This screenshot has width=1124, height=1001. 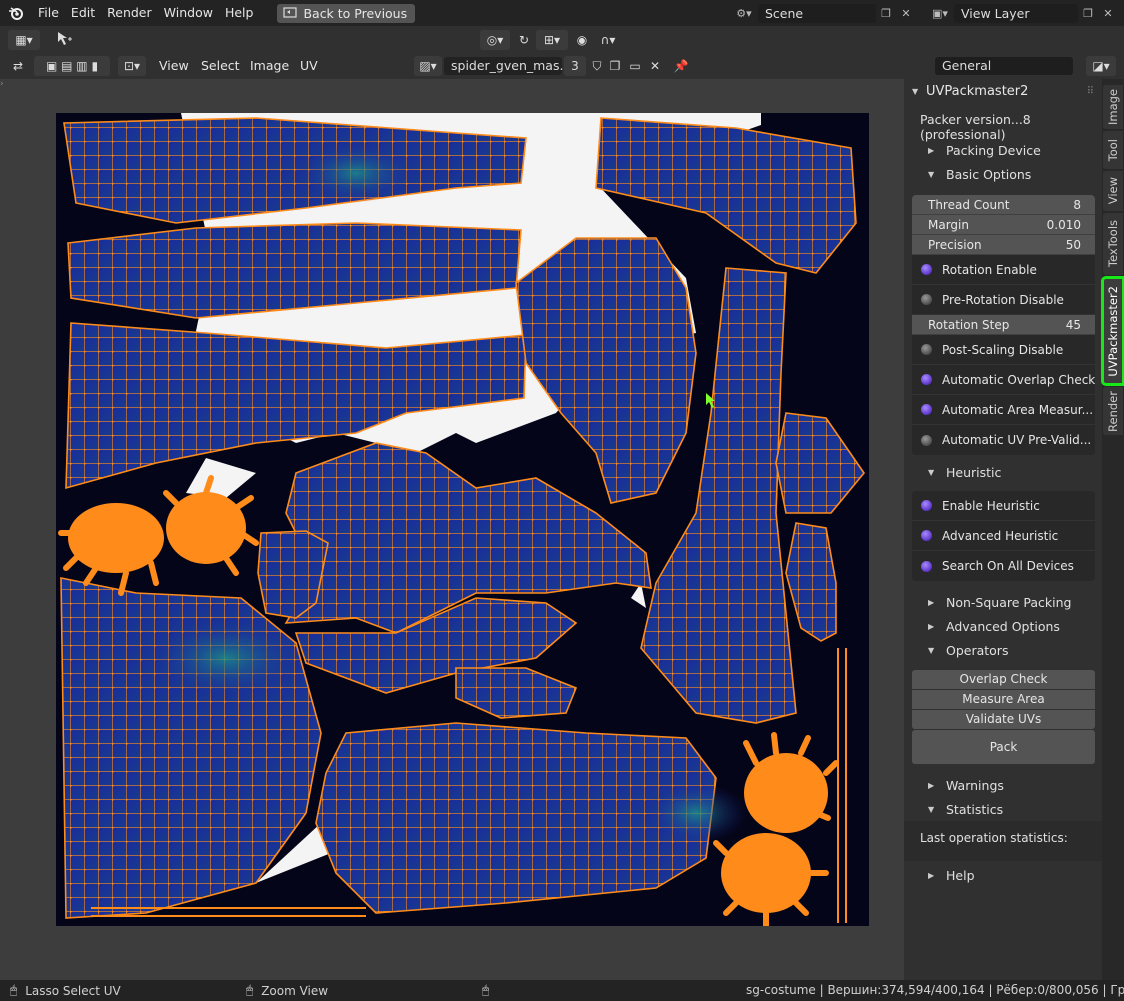 I want to click on operators-header: ▼ Operators, so click(x=968, y=650).